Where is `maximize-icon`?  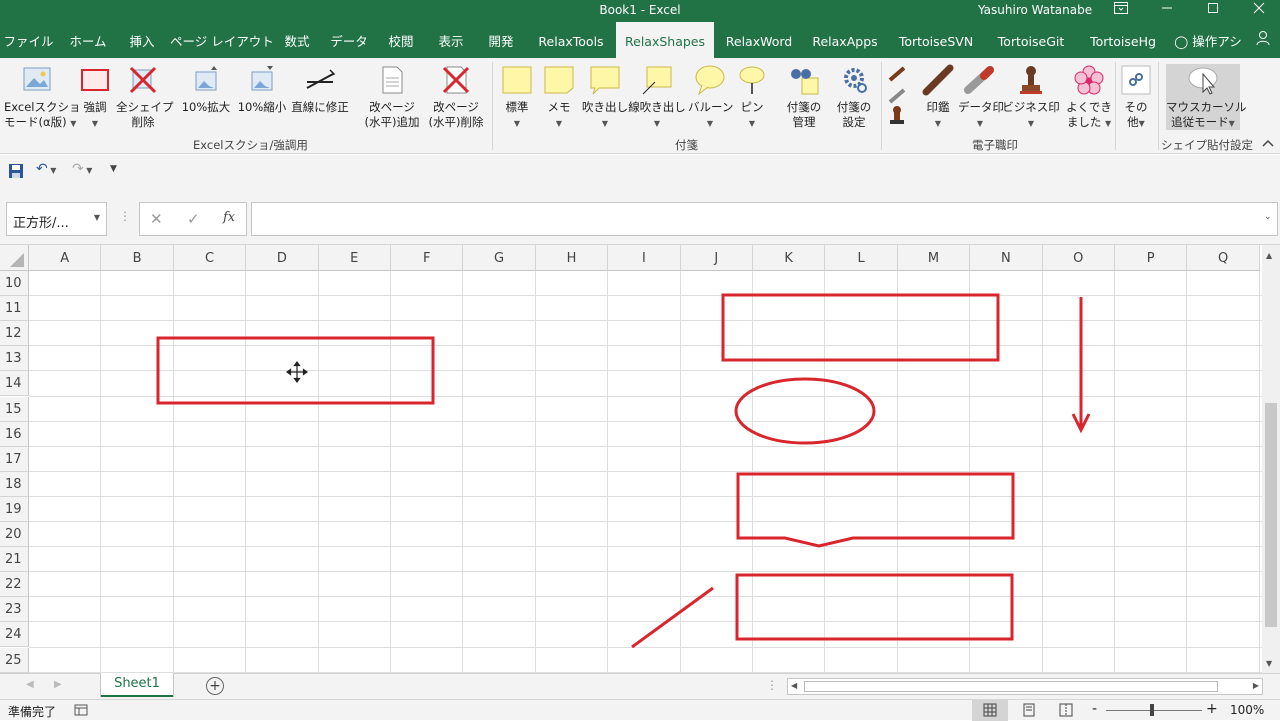 maximize-icon is located at coordinates (1213, 11).